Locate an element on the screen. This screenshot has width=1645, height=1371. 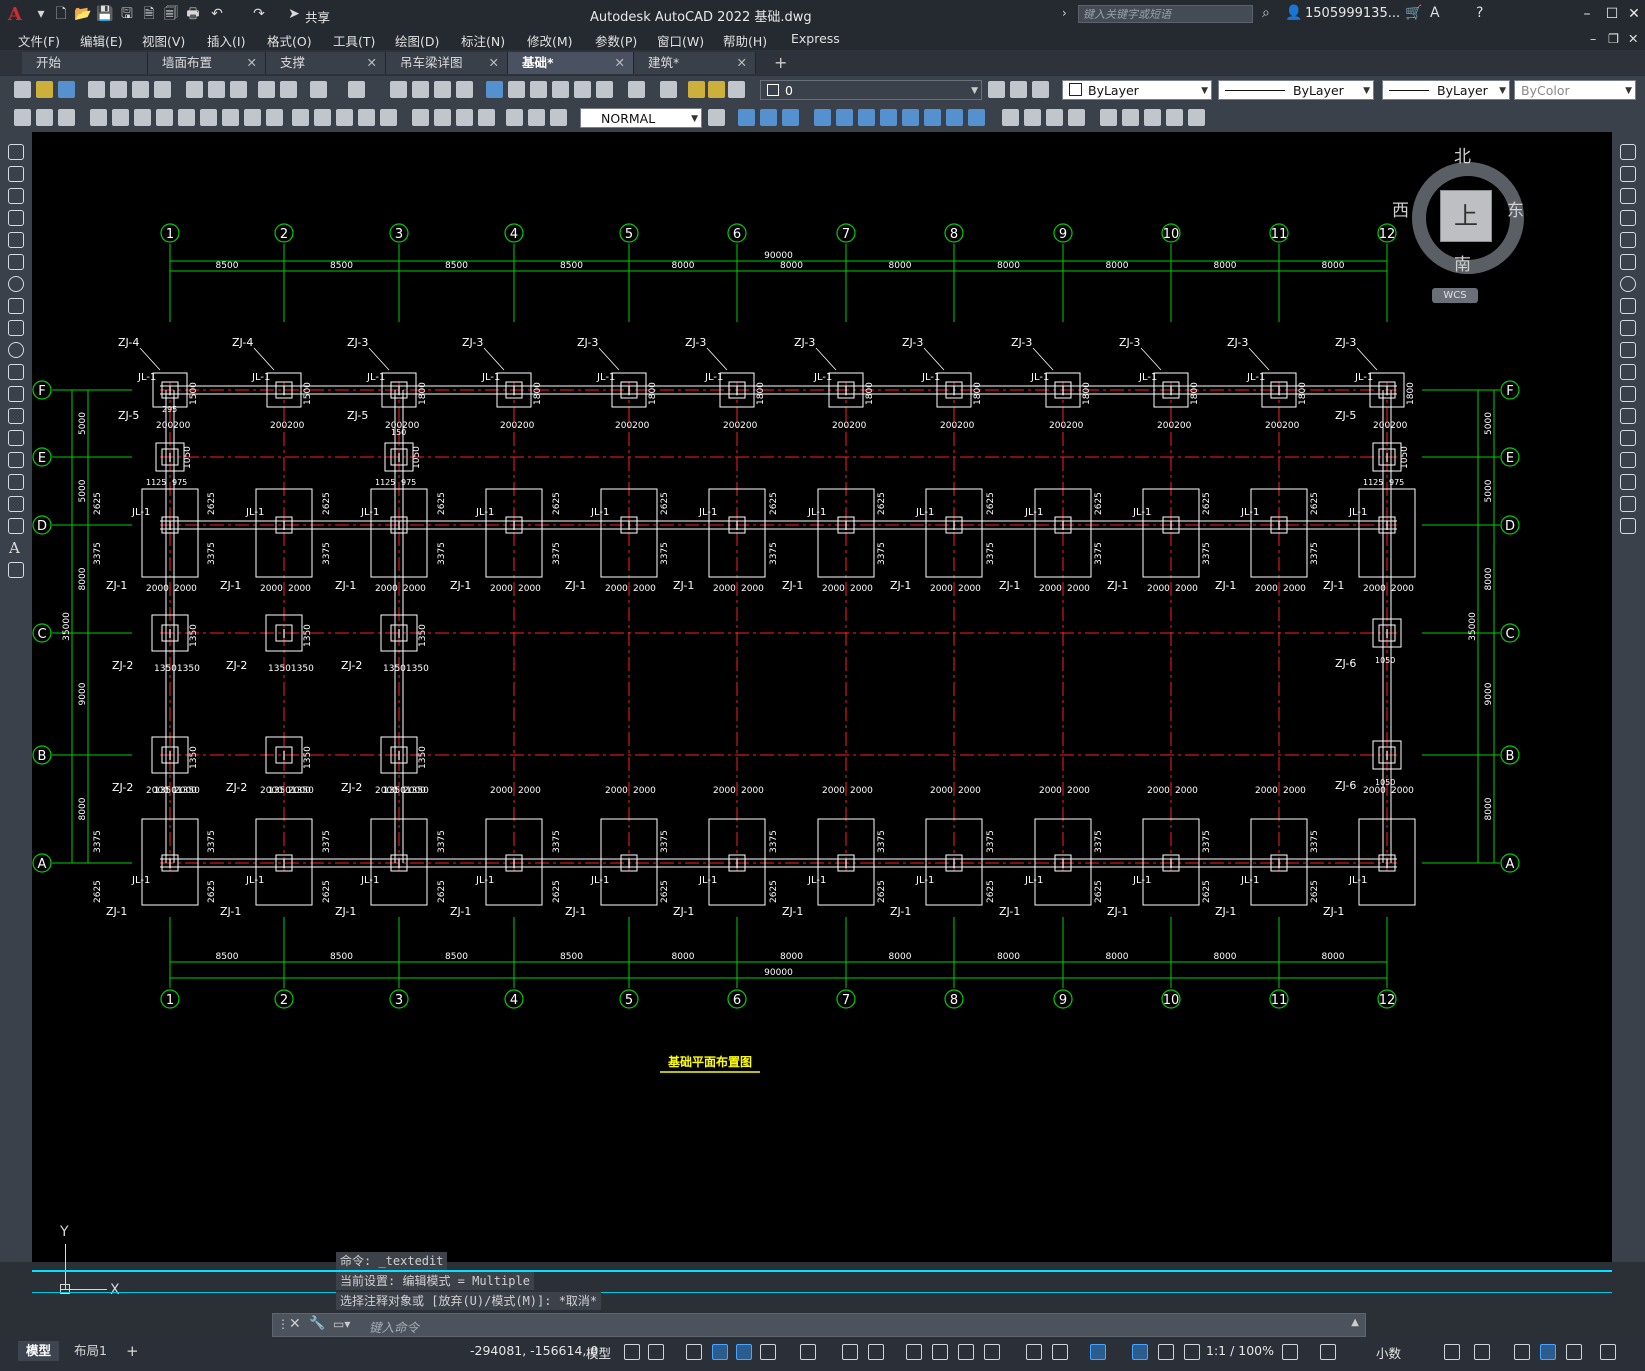
diameter-icon is located at coordinates (186, 117).